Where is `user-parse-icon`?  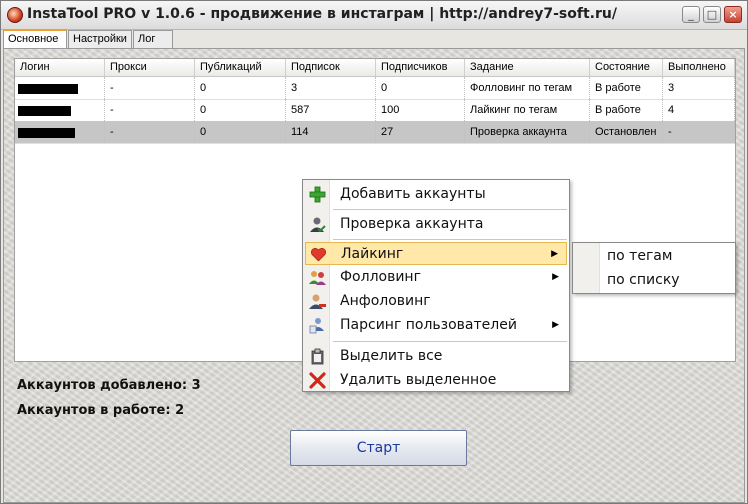 user-parse-icon is located at coordinates (316, 326).